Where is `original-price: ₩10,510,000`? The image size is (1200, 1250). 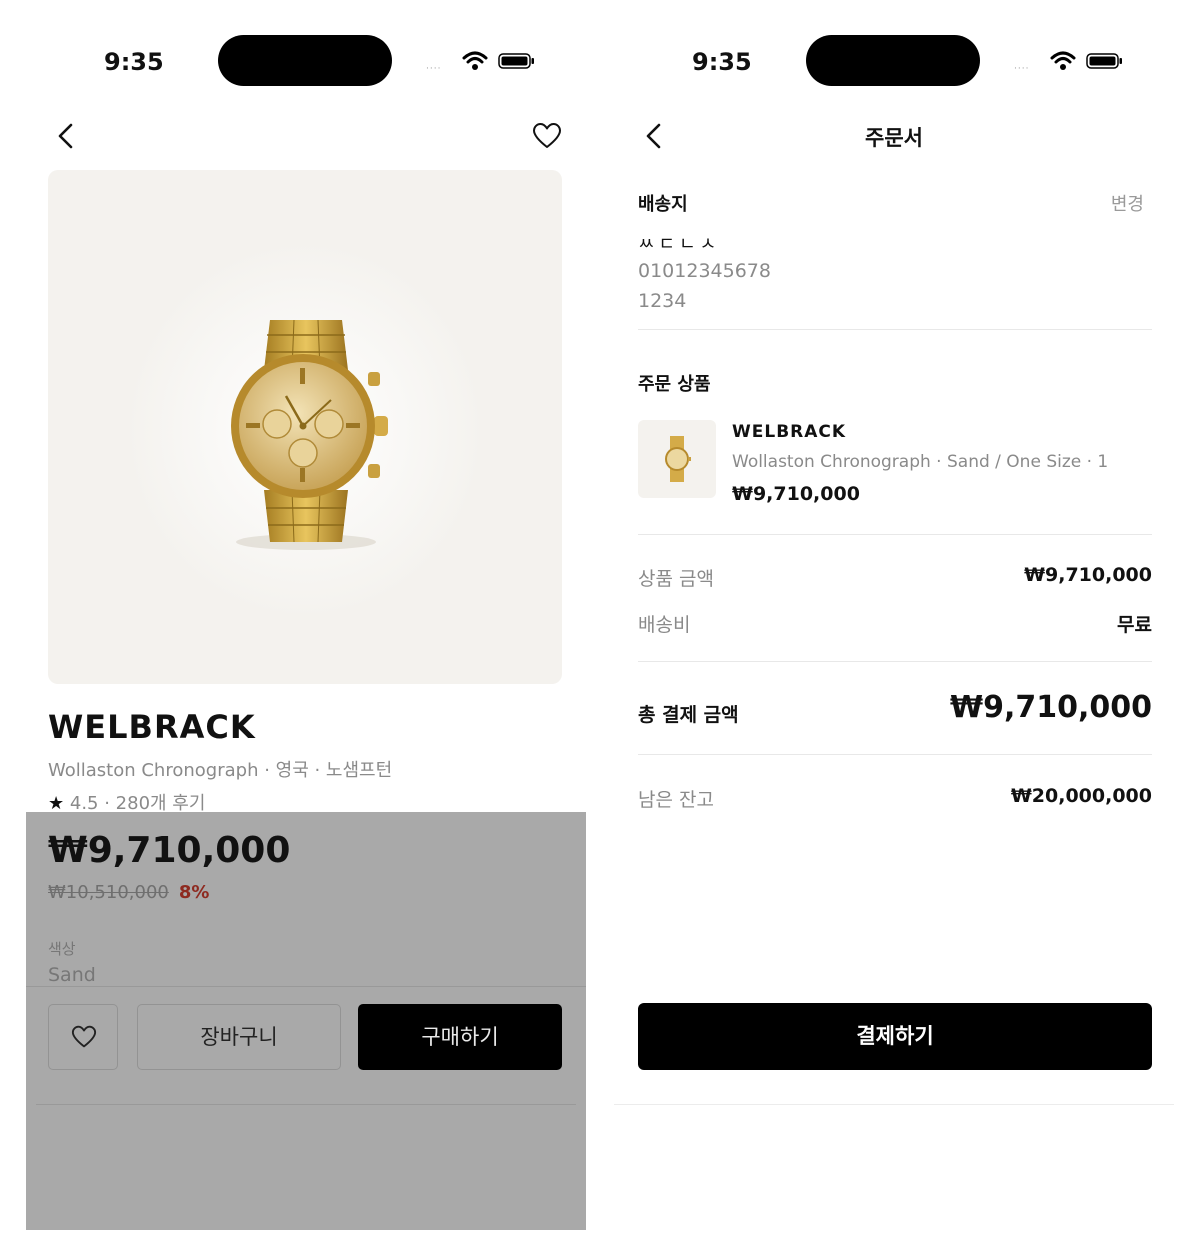 original-price: ₩10,510,000 is located at coordinates (108, 892).